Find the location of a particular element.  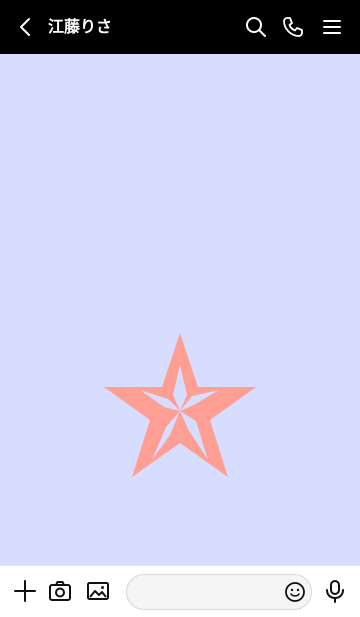

microphone-icon is located at coordinates (335, 591).